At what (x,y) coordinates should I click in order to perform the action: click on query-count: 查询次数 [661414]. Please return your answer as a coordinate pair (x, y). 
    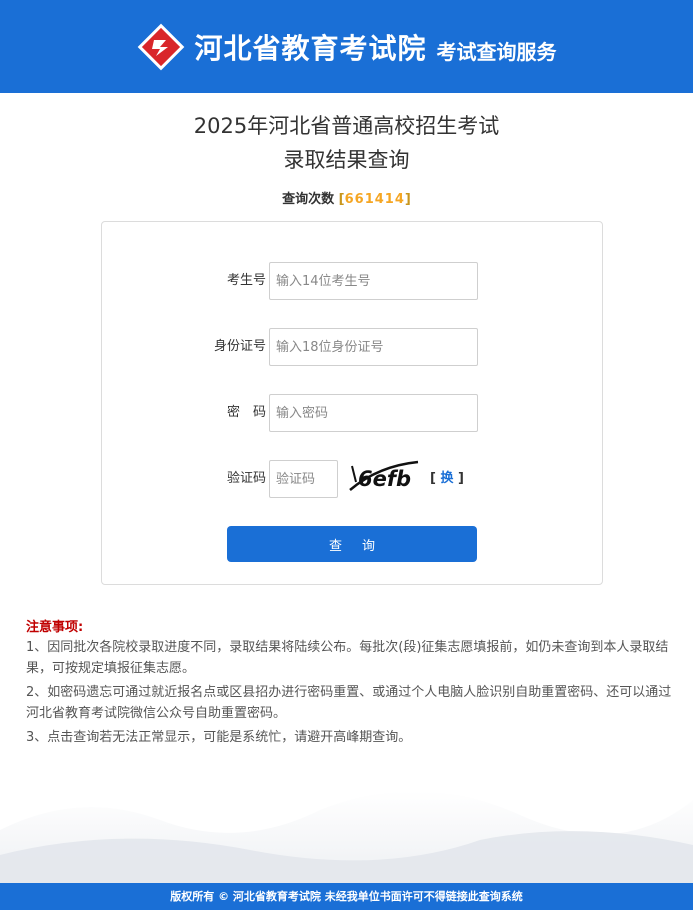
    Looking at the image, I should click on (346, 199).